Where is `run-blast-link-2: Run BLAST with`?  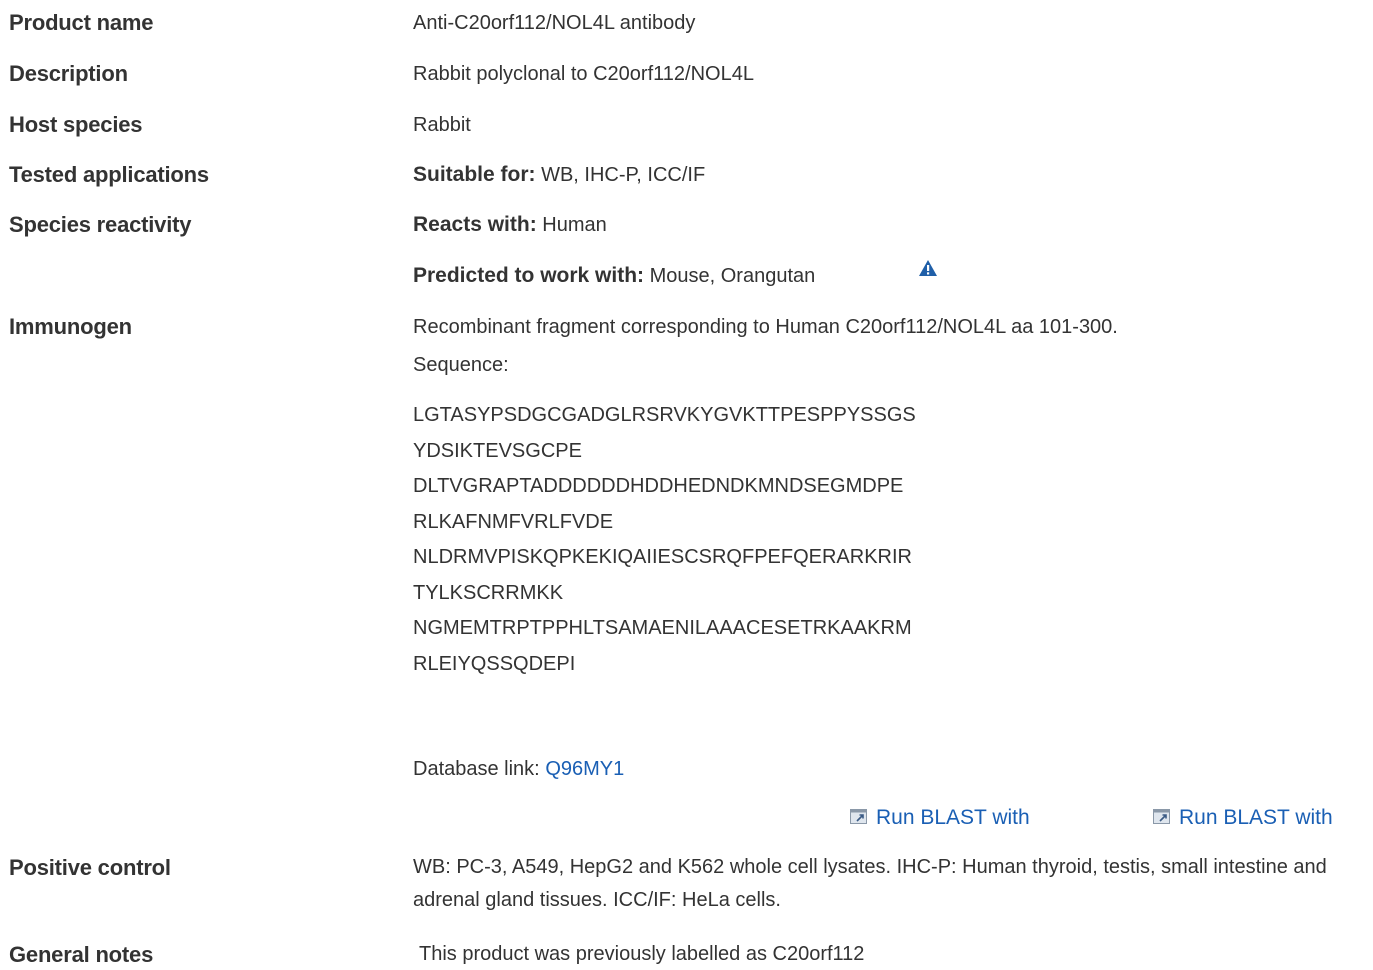
run-blast-link-2: Run BLAST with is located at coordinates (1243, 818).